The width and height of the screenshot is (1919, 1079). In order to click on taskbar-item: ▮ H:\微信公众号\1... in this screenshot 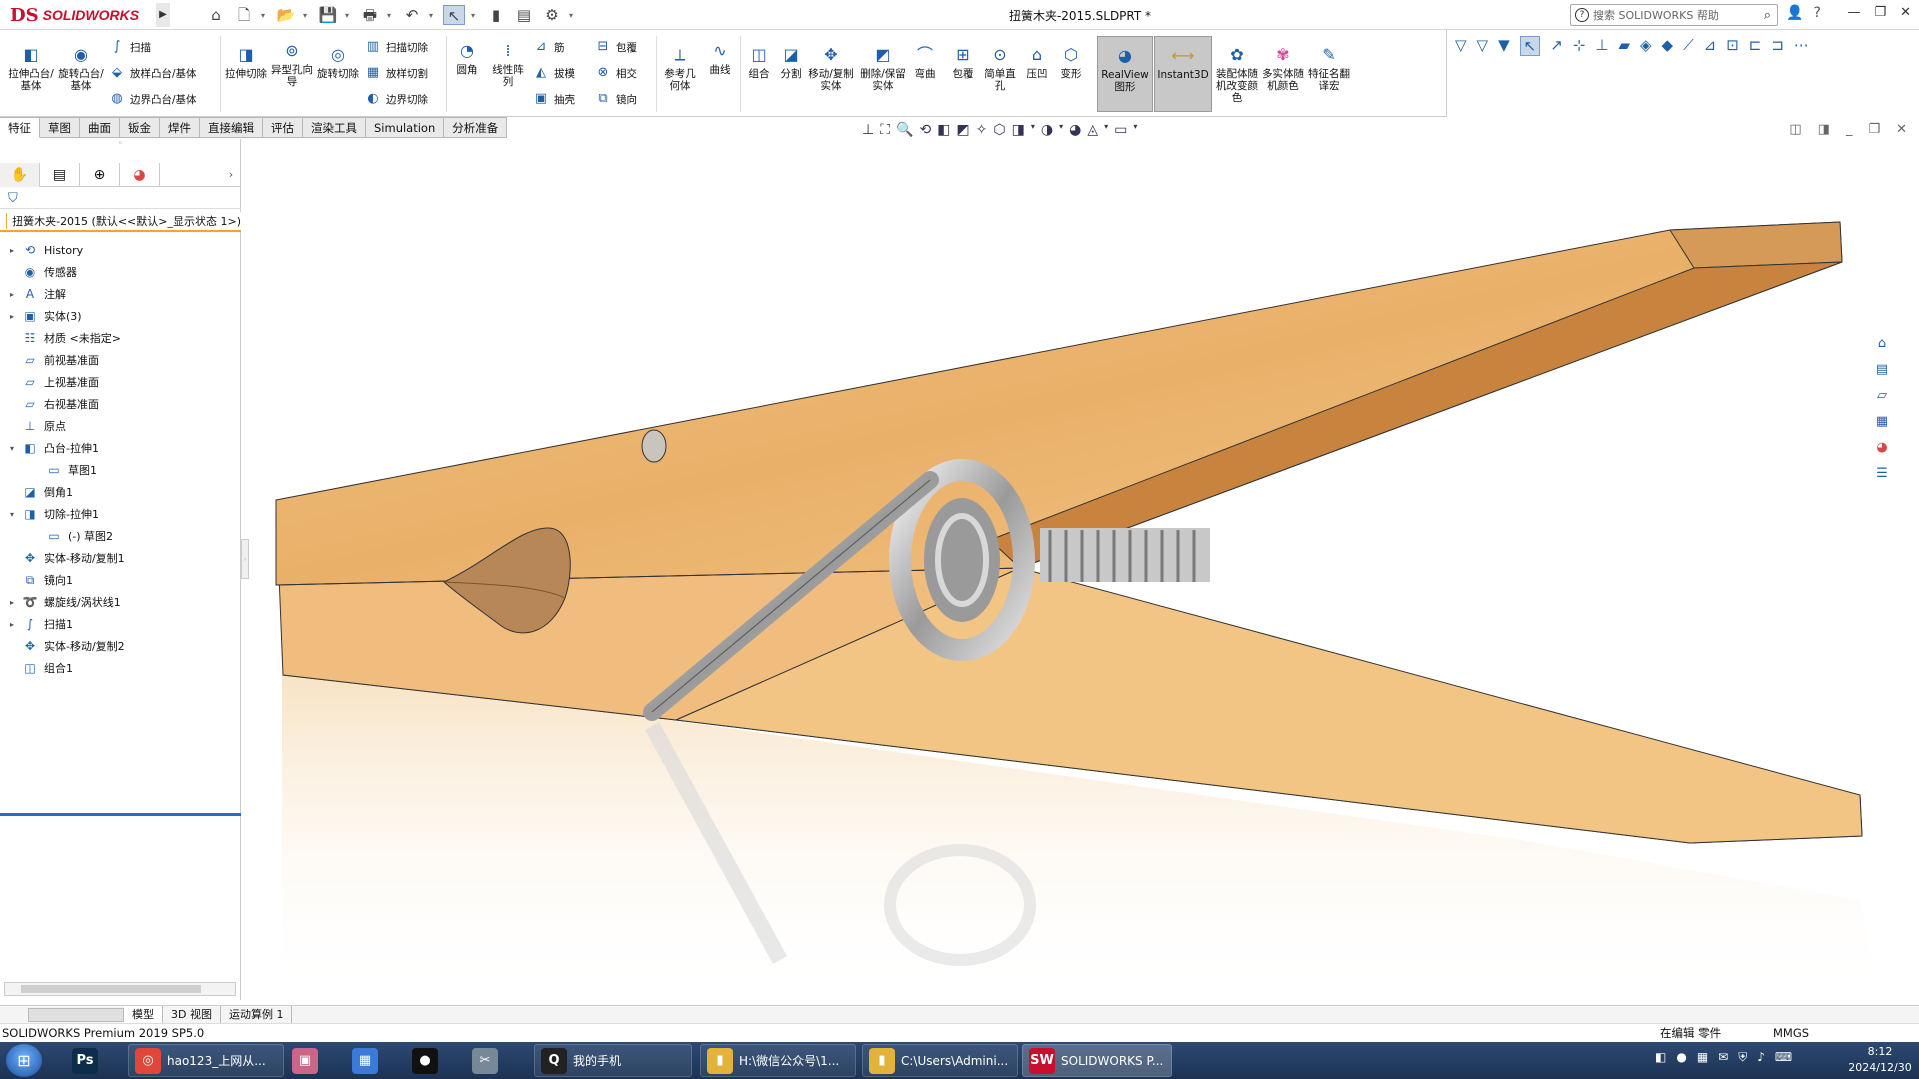, I will do `click(778, 1060)`.